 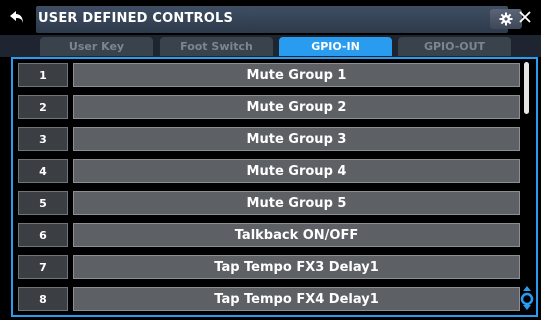 I want to click on row-function-button: Mute Group 1, so click(x=296, y=75).